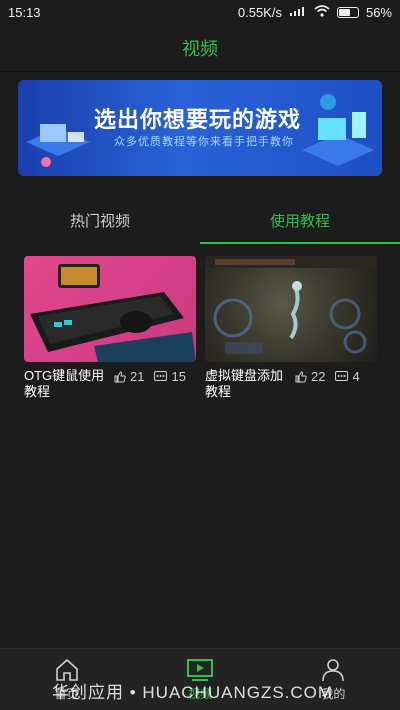 The height and width of the screenshot is (710, 400). I want to click on like-stat: 22, so click(310, 376).